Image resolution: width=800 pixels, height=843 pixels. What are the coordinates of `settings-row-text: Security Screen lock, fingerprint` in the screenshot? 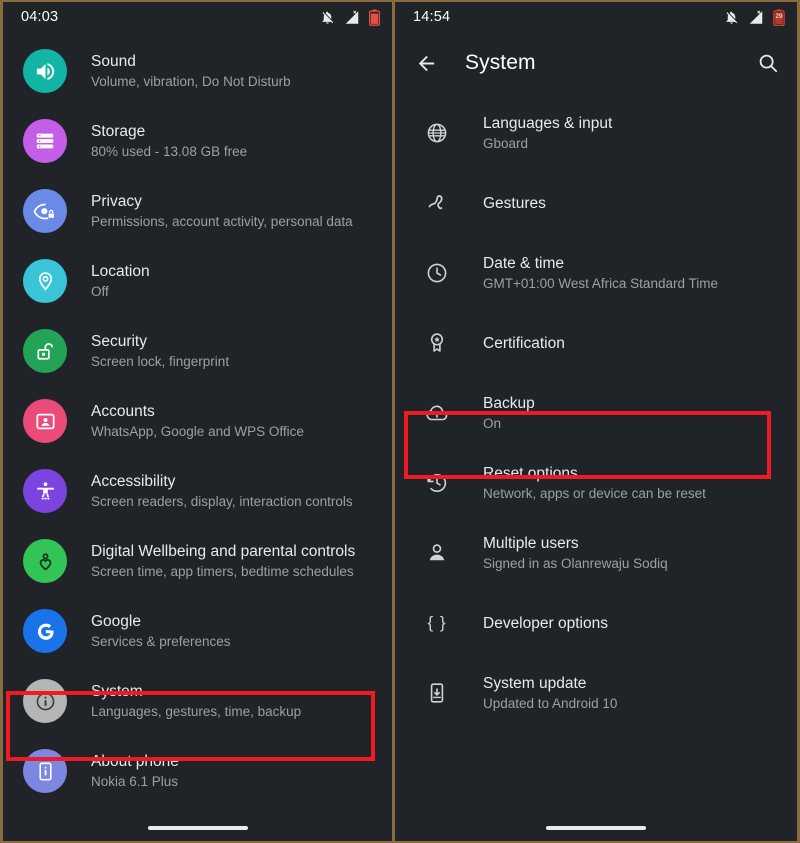 It's located at (160, 351).